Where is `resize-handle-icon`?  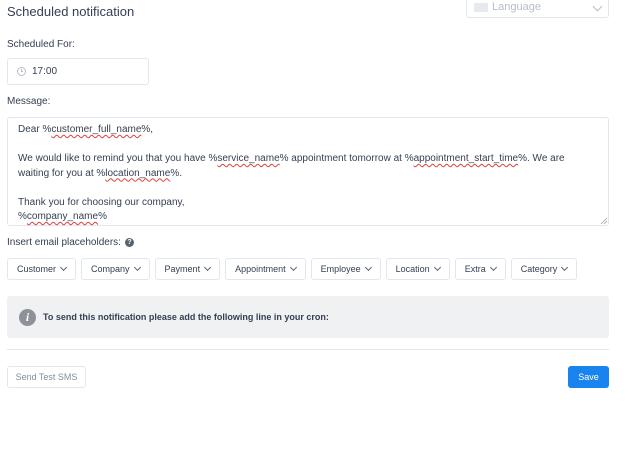
resize-handle-icon is located at coordinates (603, 220).